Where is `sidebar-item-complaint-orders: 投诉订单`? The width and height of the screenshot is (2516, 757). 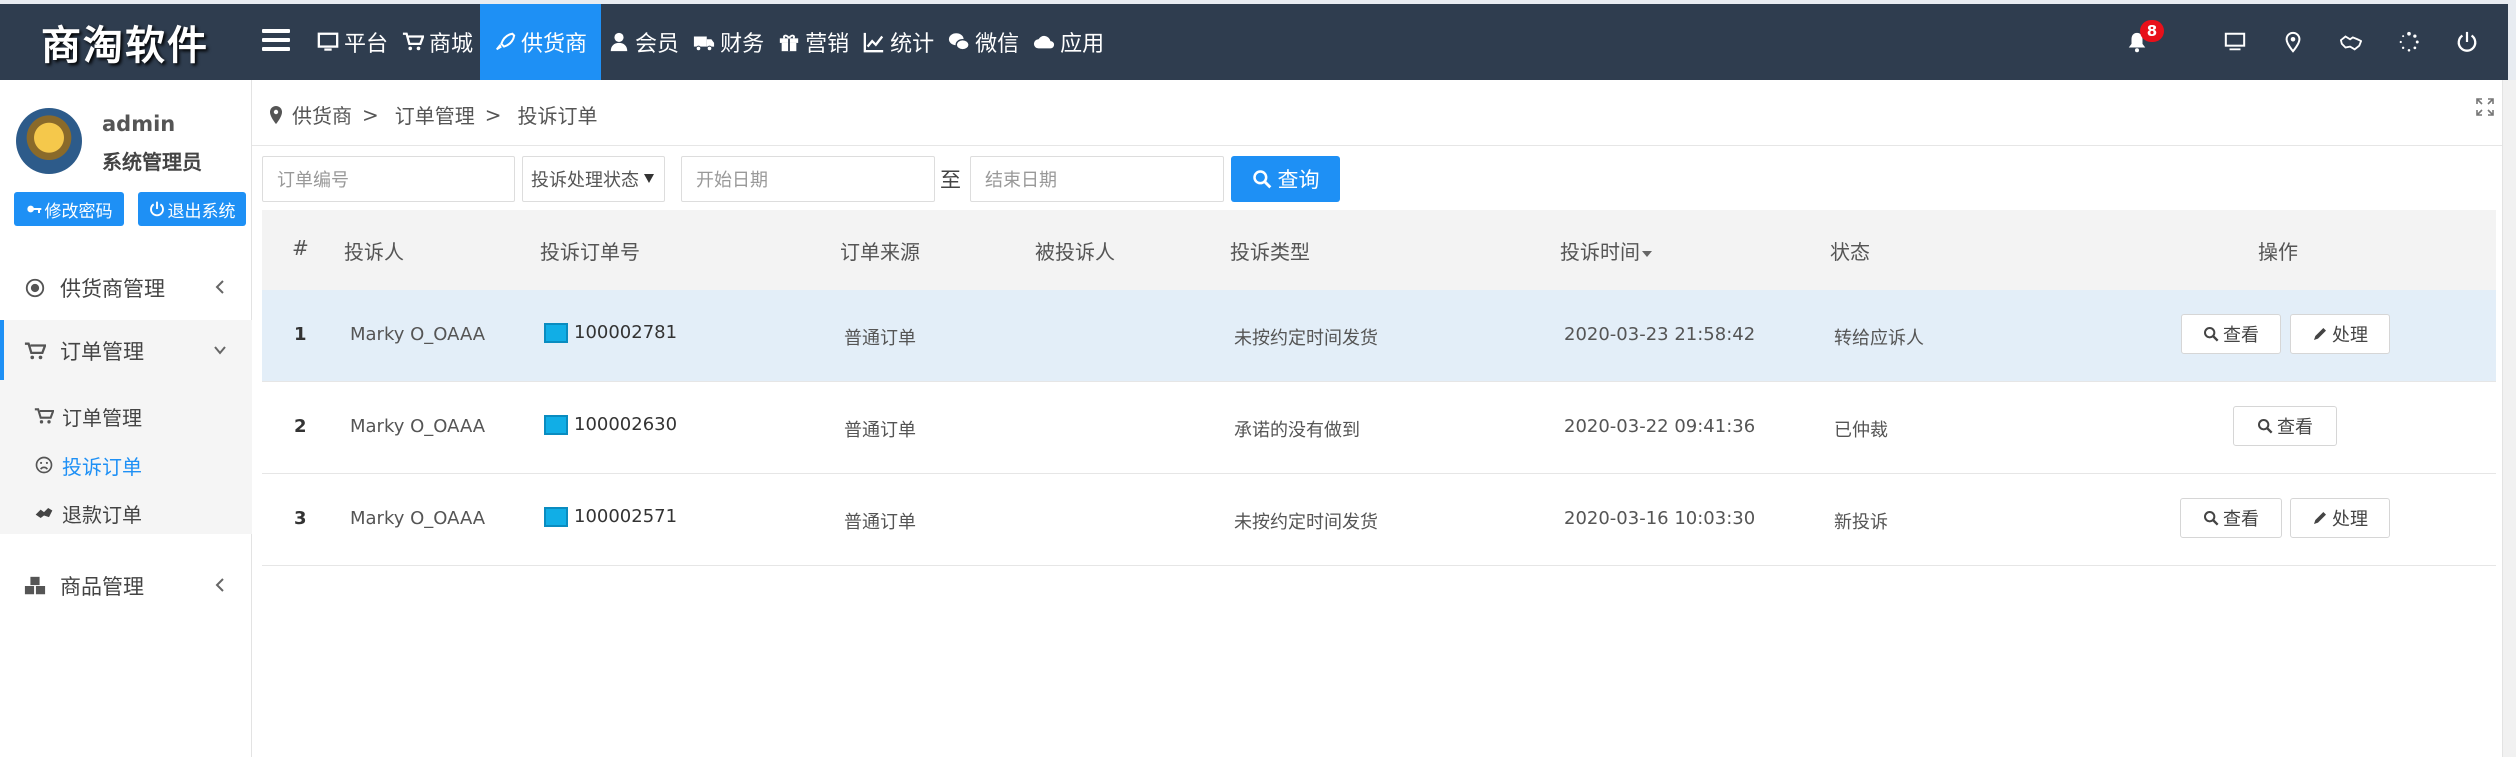 sidebar-item-complaint-orders: 投诉订单 is located at coordinates (88, 465).